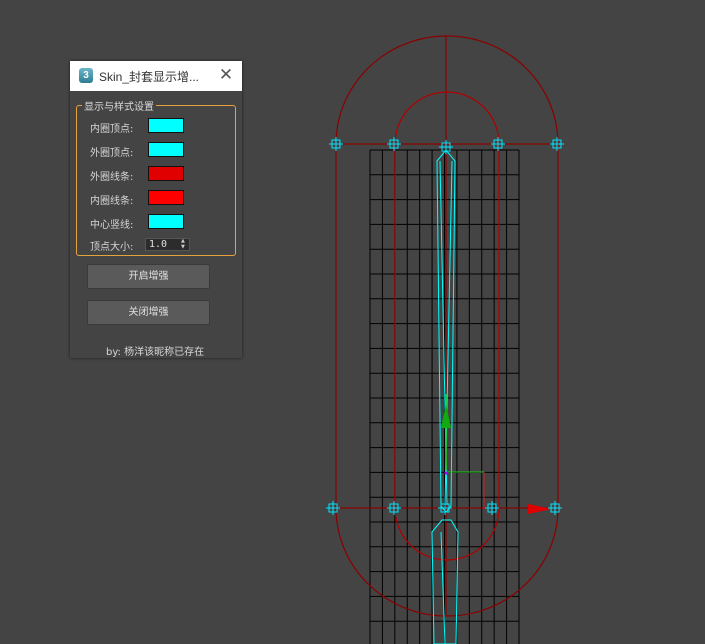  I want to click on inner-vertex-label: 内圈顶点:, so click(112, 129).